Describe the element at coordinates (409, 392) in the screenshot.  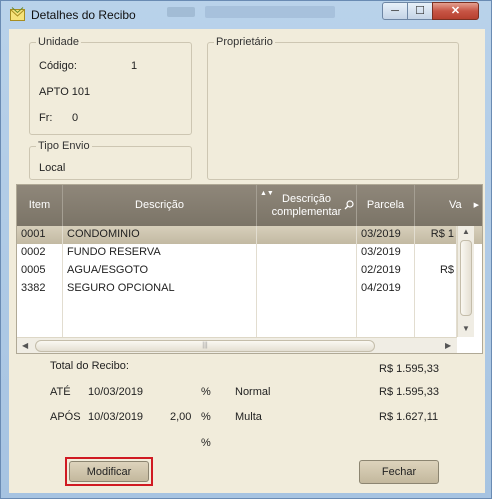
I see `ate-value: R$ 1.595,33` at that location.